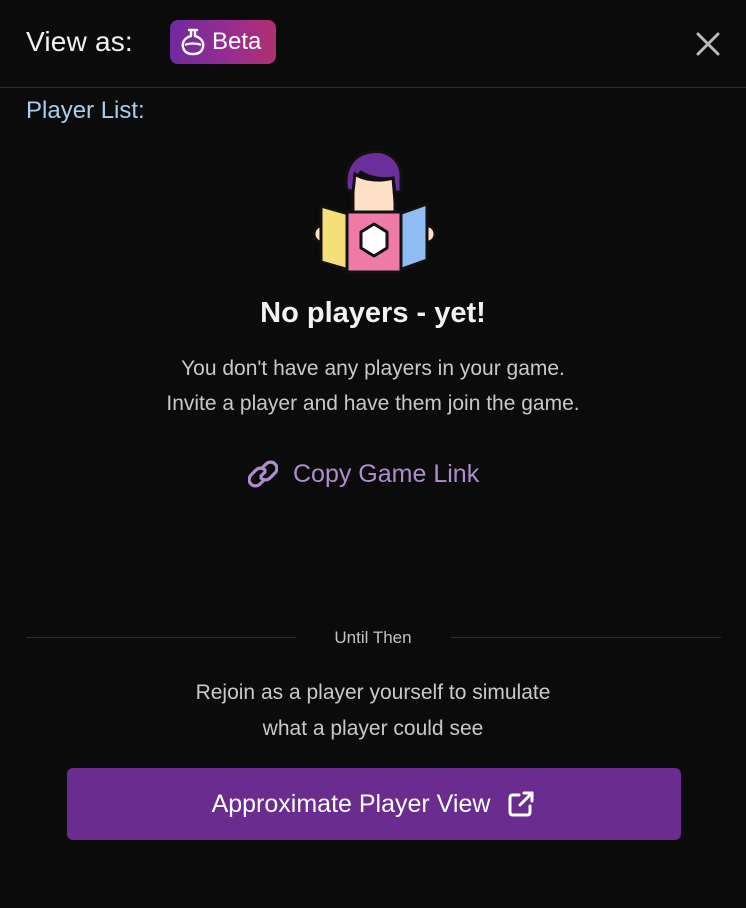 The image size is (746, 908). I want to click on rejoin-description-line1: Rejoin as a player yourself to simulate, so click(373, 692).